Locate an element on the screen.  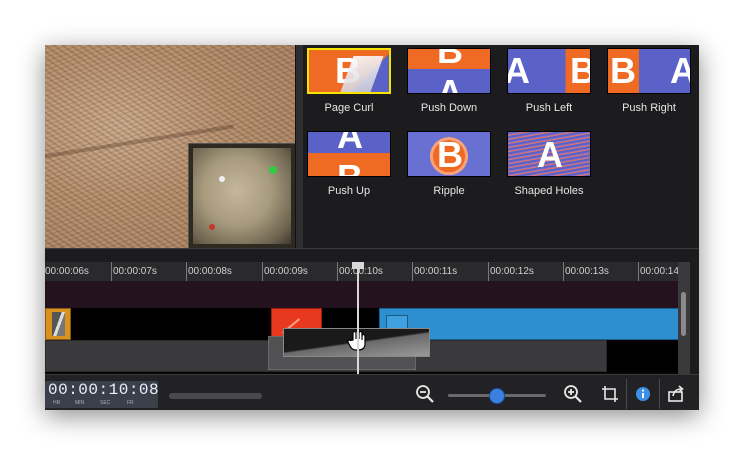
transition-thumb: A is located at coordinates (549, 154).